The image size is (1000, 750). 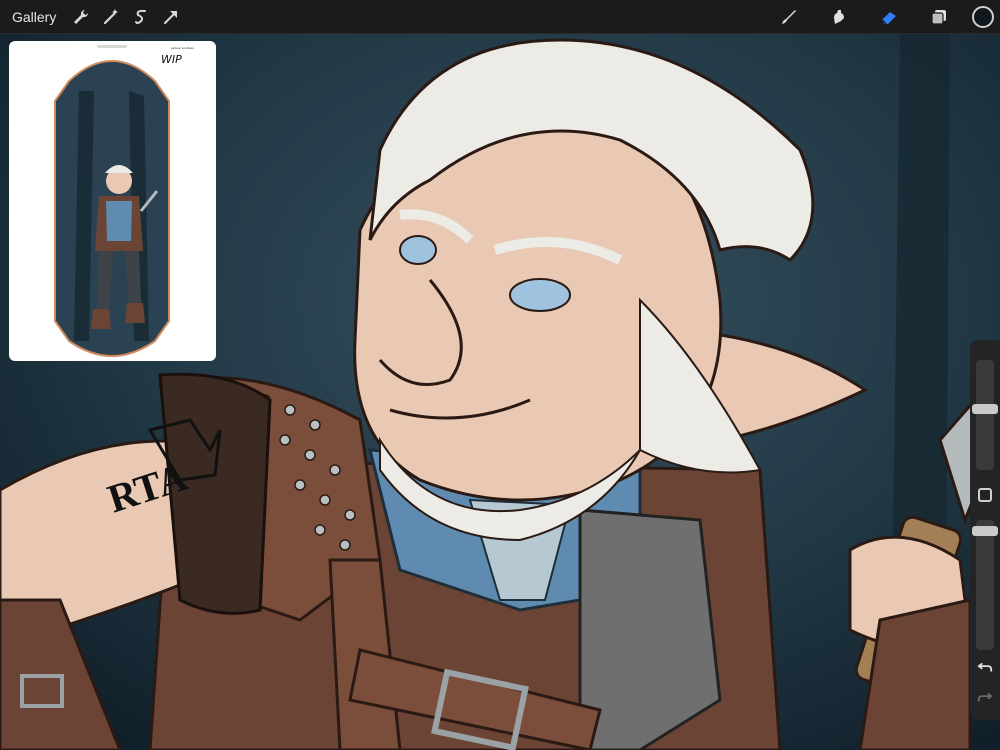 I want to click on redo-icon, so click(x=985, y=697).